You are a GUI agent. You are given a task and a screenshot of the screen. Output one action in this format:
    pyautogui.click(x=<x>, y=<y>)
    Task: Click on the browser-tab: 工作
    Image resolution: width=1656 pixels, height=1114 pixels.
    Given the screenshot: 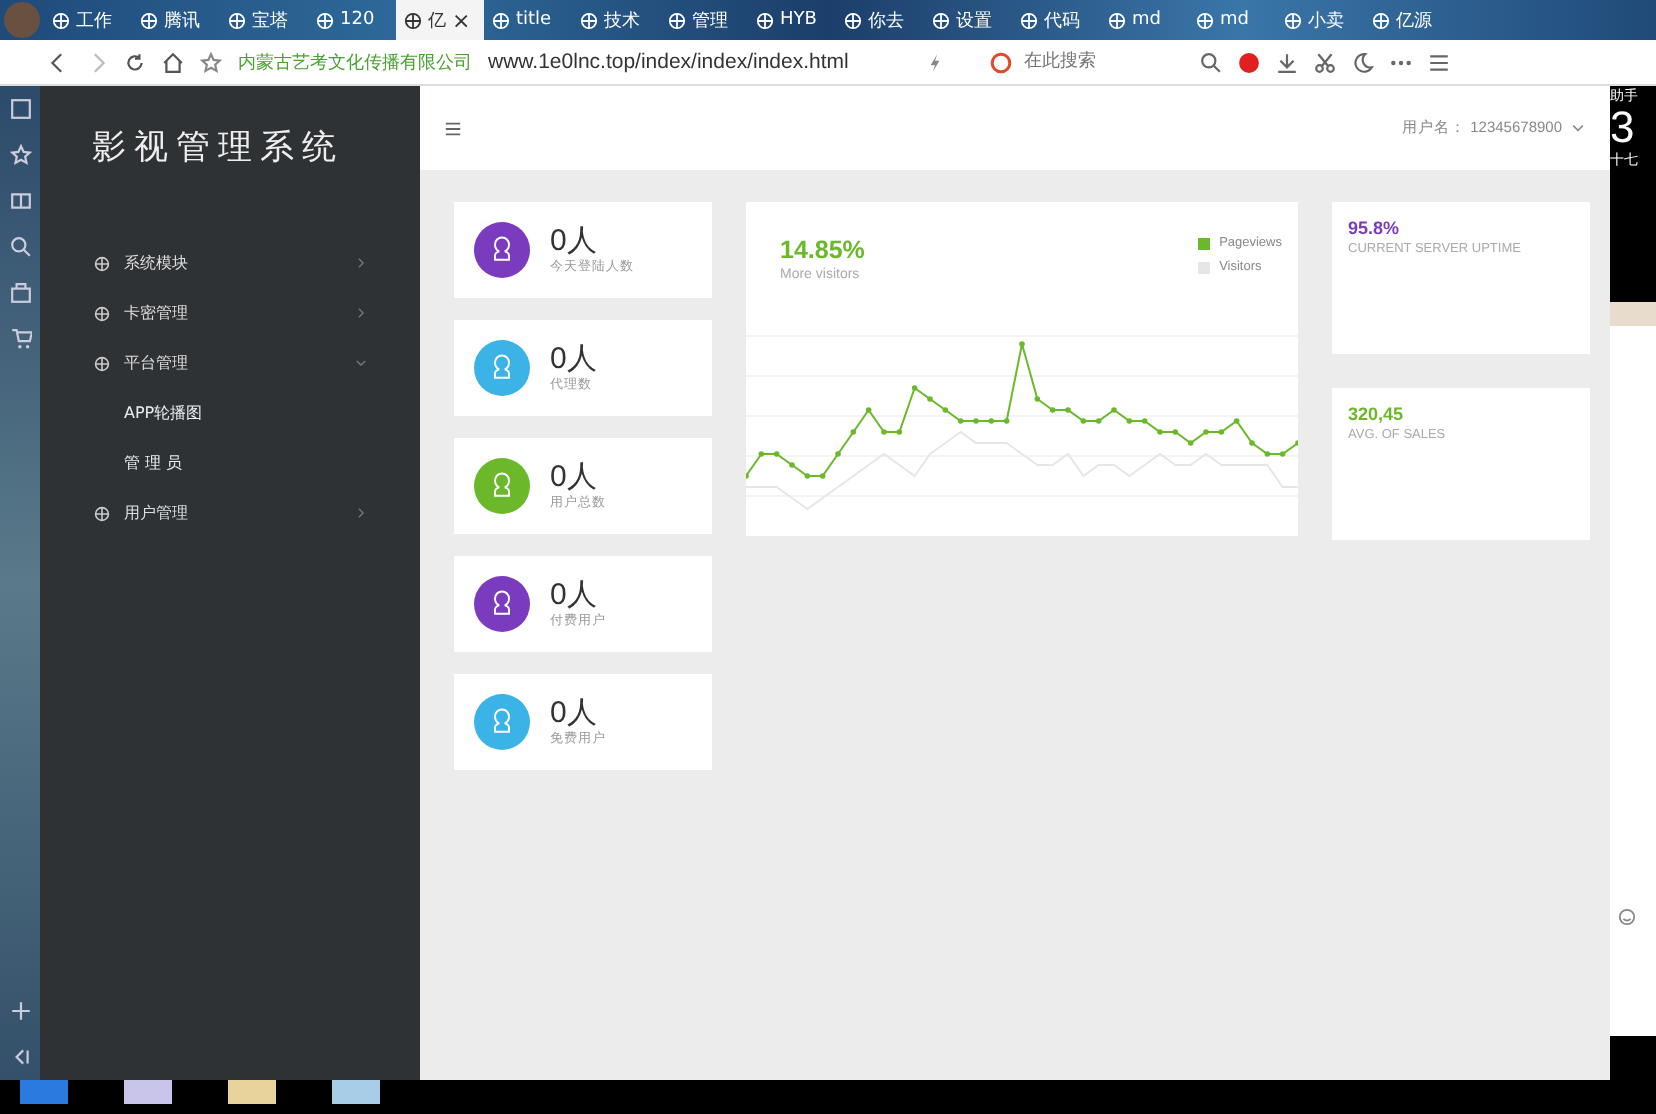 What is the action you would take?
    pyautogui.click(x=88, y=20)
    